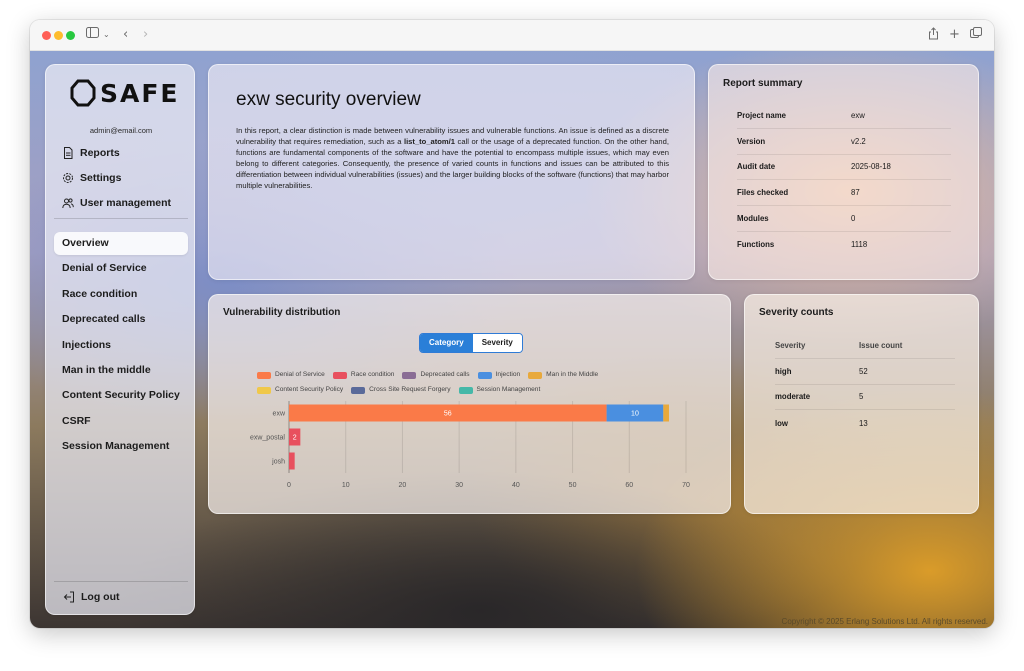 The height and width of the screenshot is (671, 1024). I want to click on severity-row: low 13, so click(865, 423).